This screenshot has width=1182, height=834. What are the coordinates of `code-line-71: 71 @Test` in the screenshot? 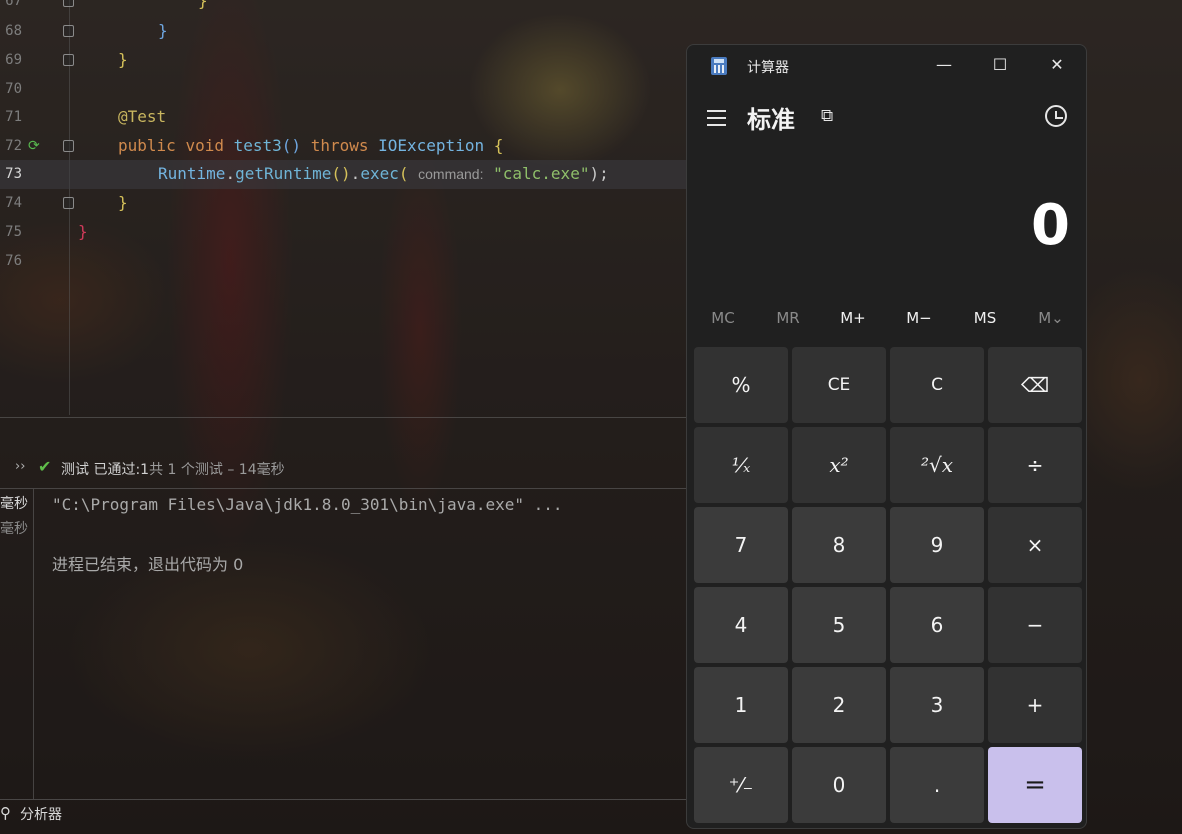 It's located at (343, 117).